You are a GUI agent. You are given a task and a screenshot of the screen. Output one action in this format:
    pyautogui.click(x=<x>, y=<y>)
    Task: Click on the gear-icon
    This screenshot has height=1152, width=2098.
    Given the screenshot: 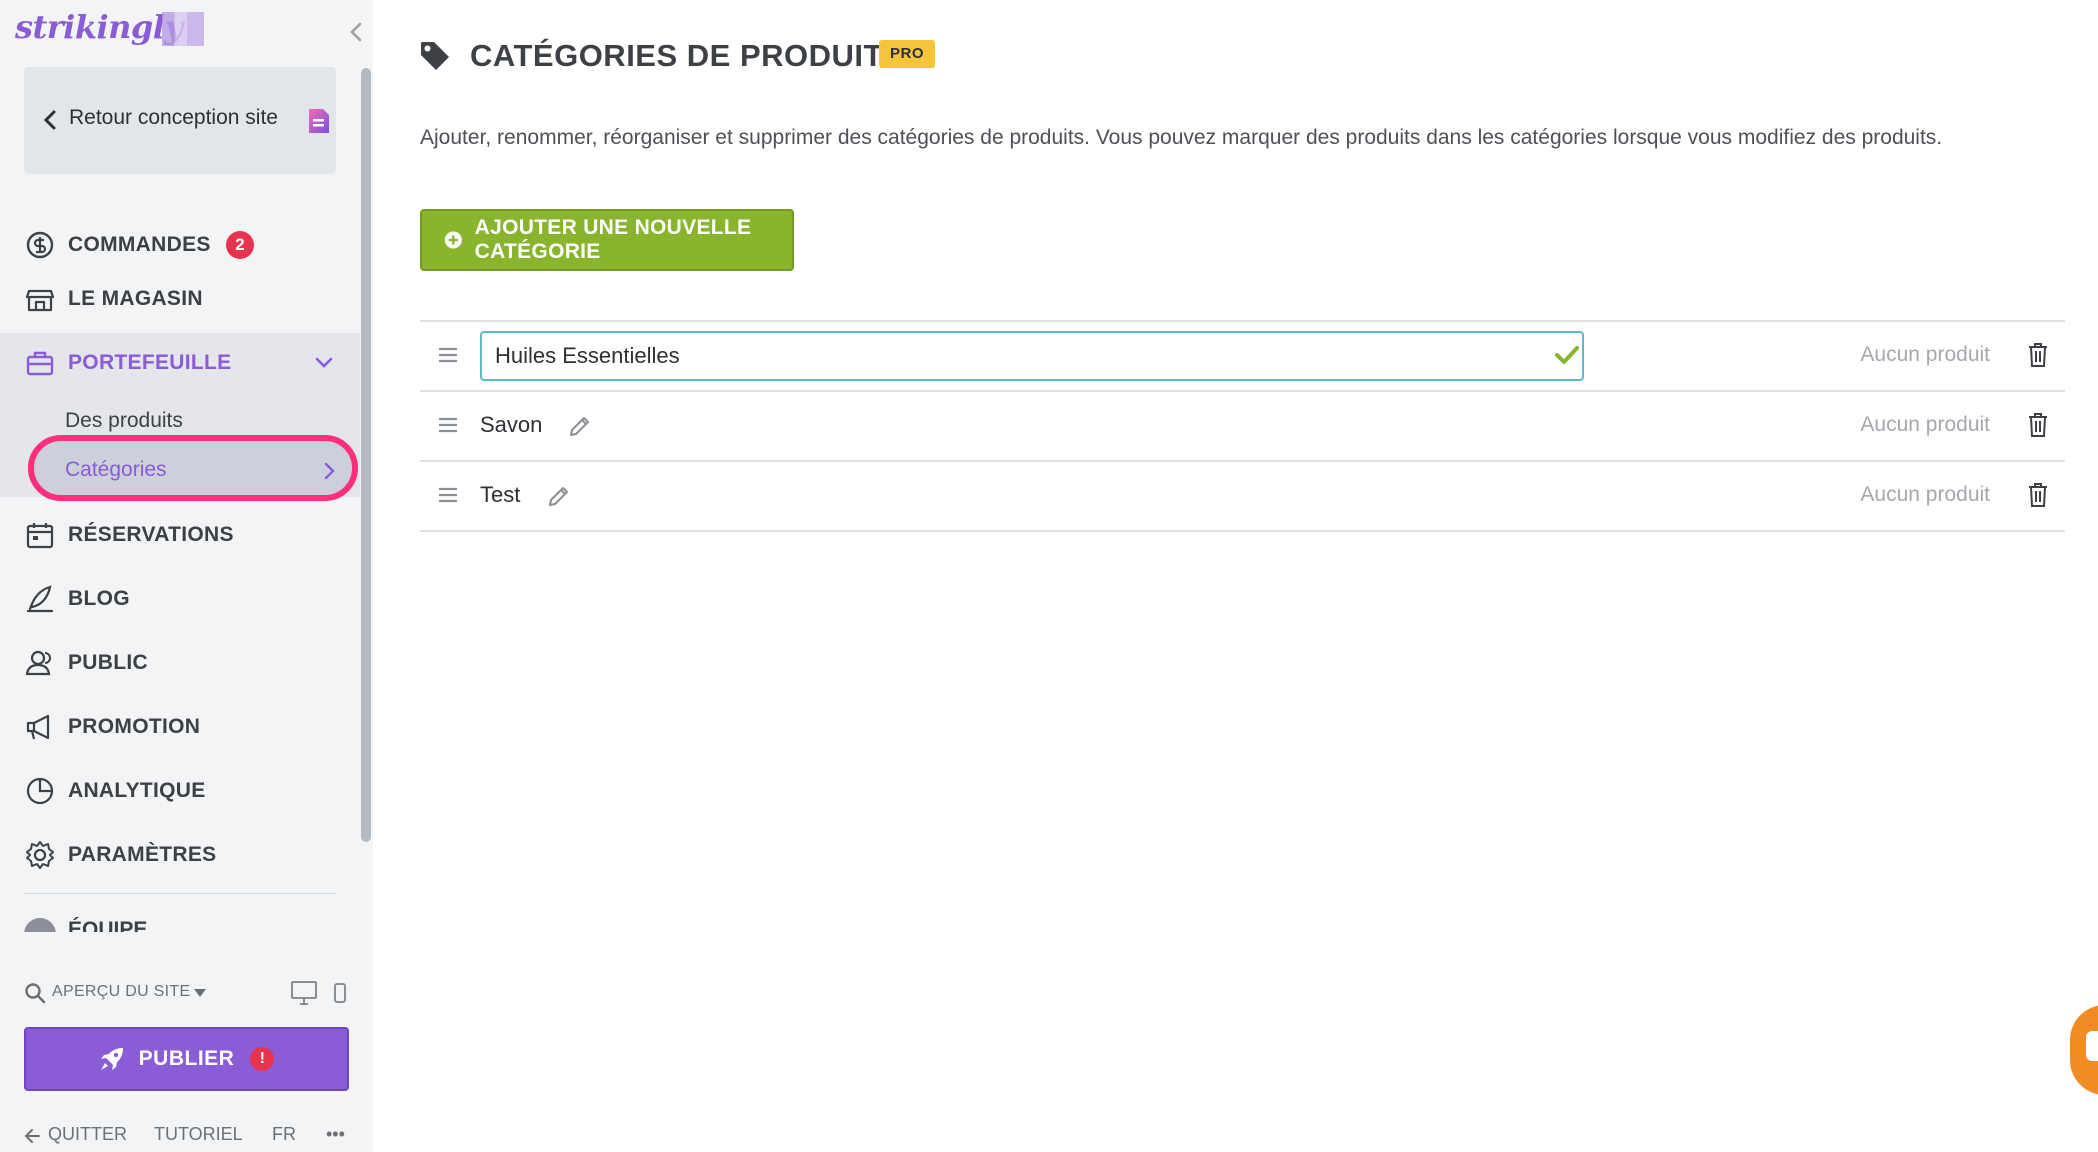 What is the action you would take?
    pyautogui.click(x=40, y=855)
    